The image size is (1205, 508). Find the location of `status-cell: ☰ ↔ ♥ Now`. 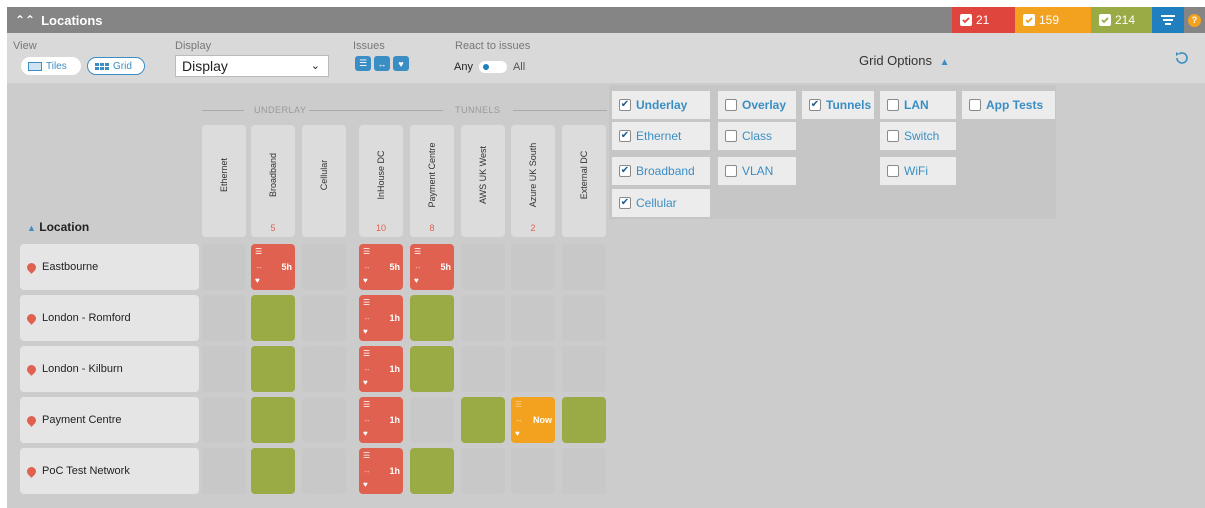

status-cell: ☰ ↔ ♥ Now is located at coordinates (533, 420).